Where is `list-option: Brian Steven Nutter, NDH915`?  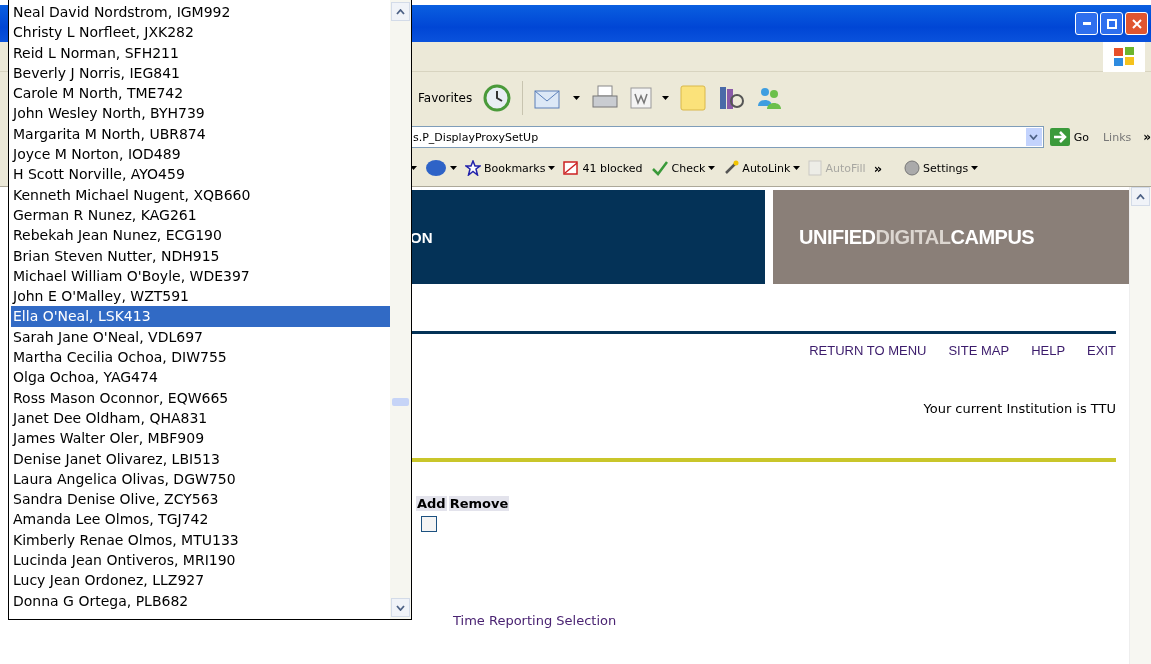 list-option: Brian Steven Nutter, NDH915 is located at coordinates (200, 255).